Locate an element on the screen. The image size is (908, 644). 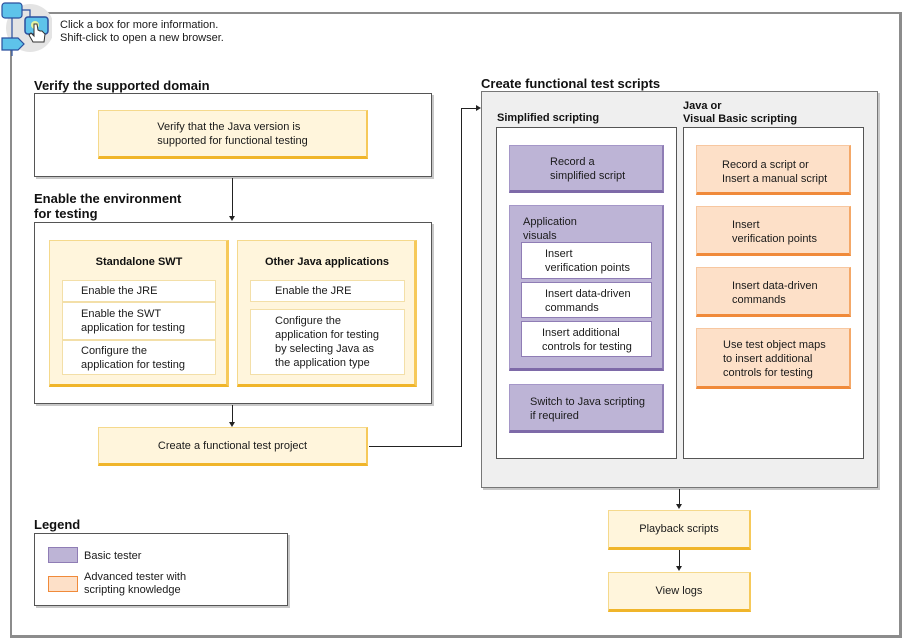
create-project-label: Create a functional test project is located at coordinates (232, 445).